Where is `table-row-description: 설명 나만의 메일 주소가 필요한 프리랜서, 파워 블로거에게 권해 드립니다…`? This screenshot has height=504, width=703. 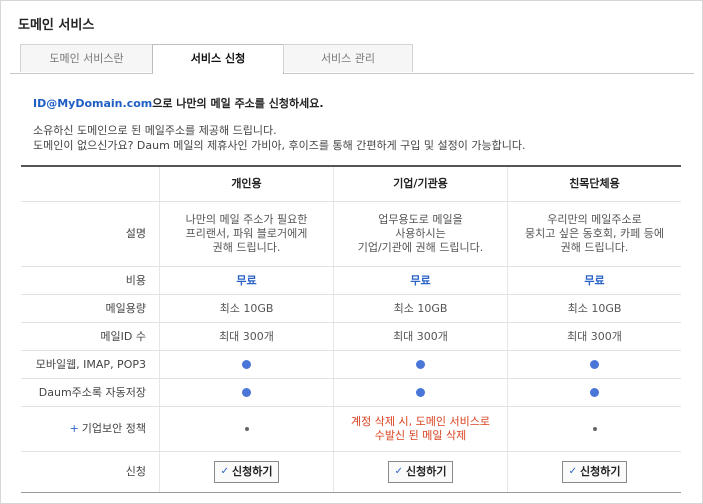 table-row-description: 설명 나만의 메일 주소가 필요한 프리랜서, 파워 블로거에게 권해 드립니다… is located at coordinates (351, 234).